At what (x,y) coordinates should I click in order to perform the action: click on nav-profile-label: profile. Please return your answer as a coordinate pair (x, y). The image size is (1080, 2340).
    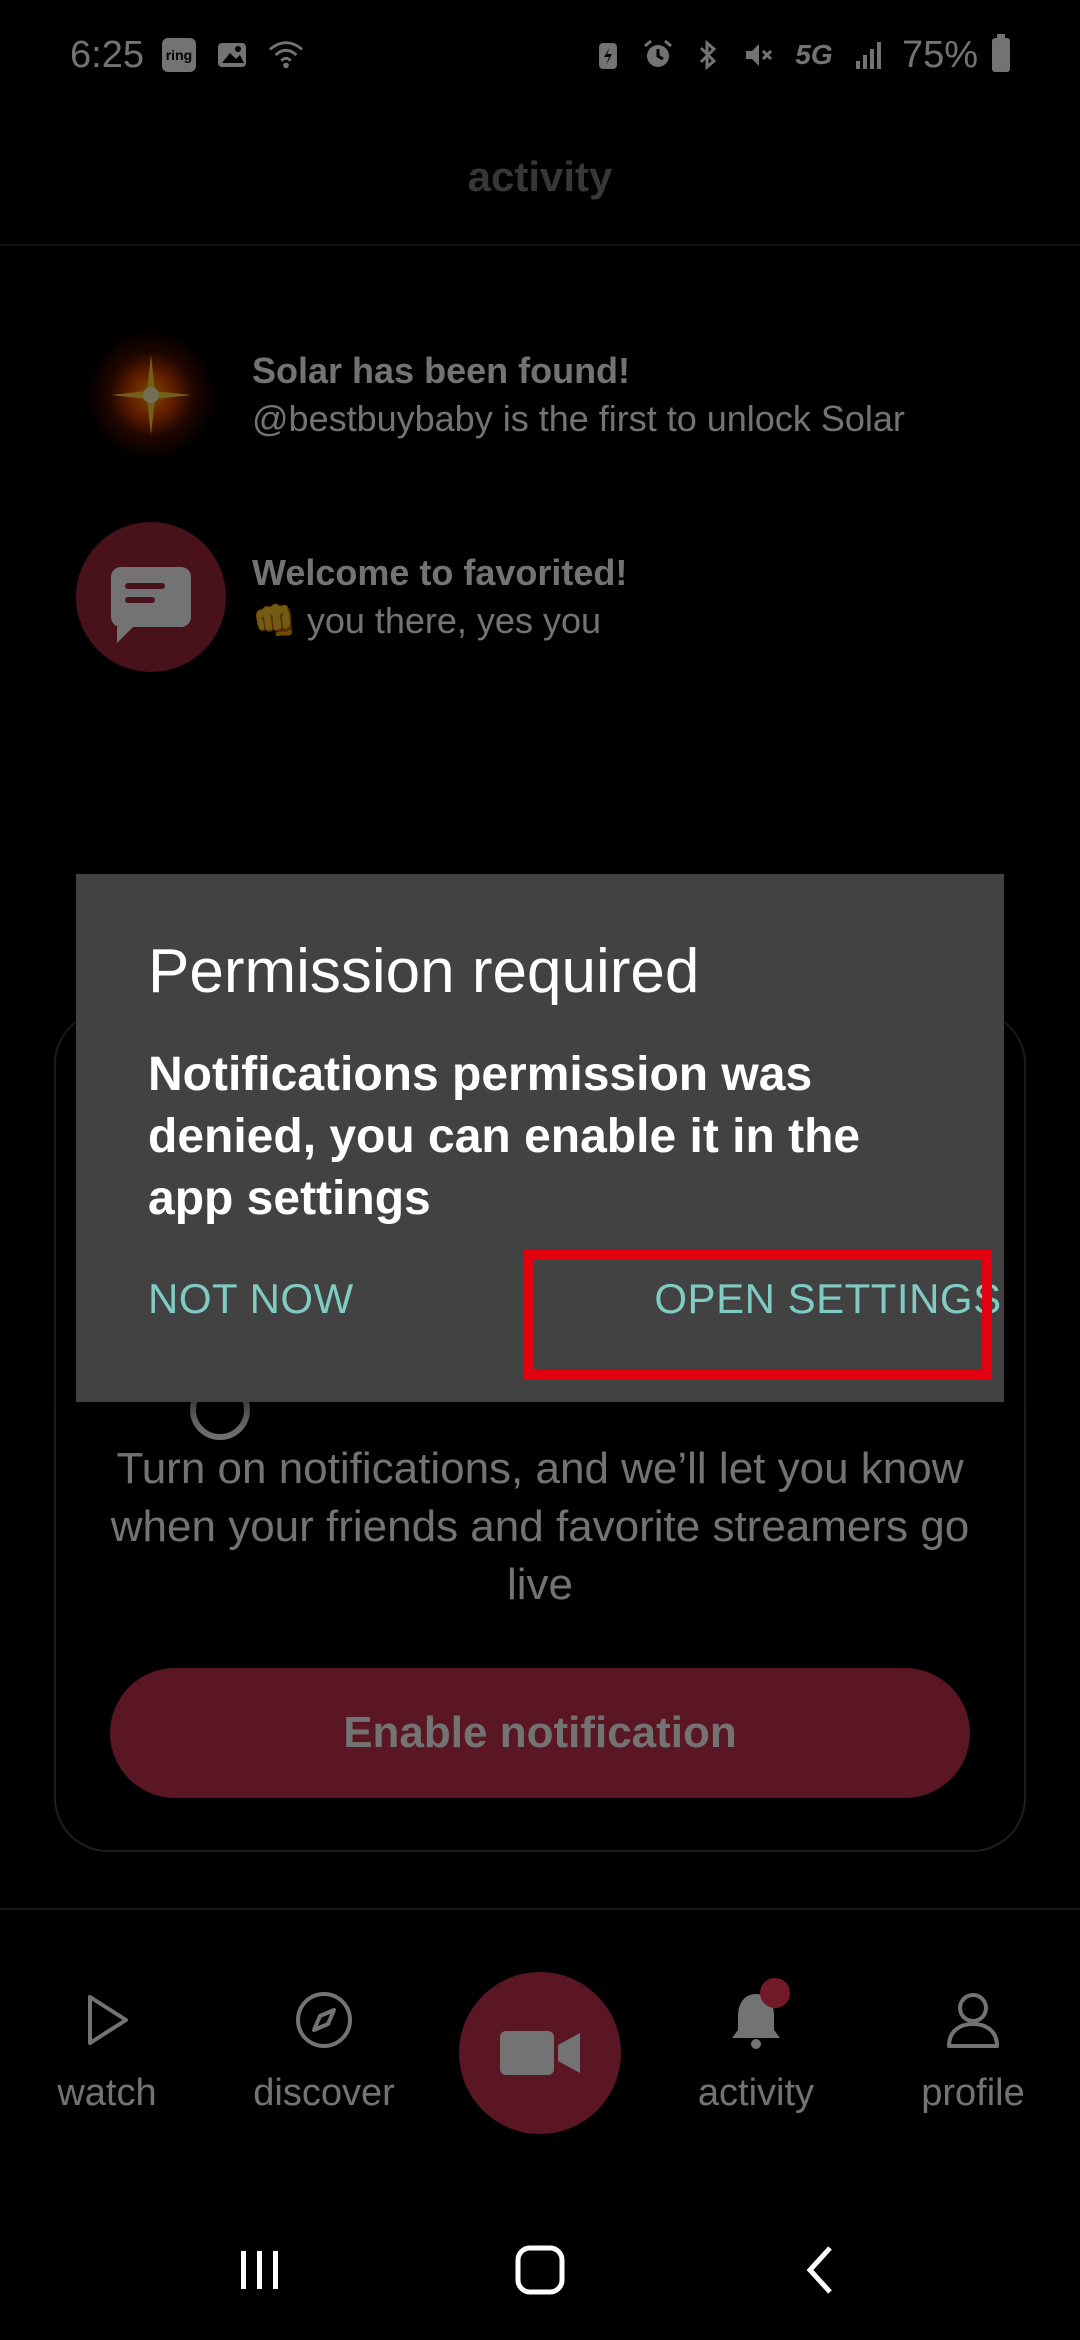
    Looking at the image, I should click on (973, 2093).